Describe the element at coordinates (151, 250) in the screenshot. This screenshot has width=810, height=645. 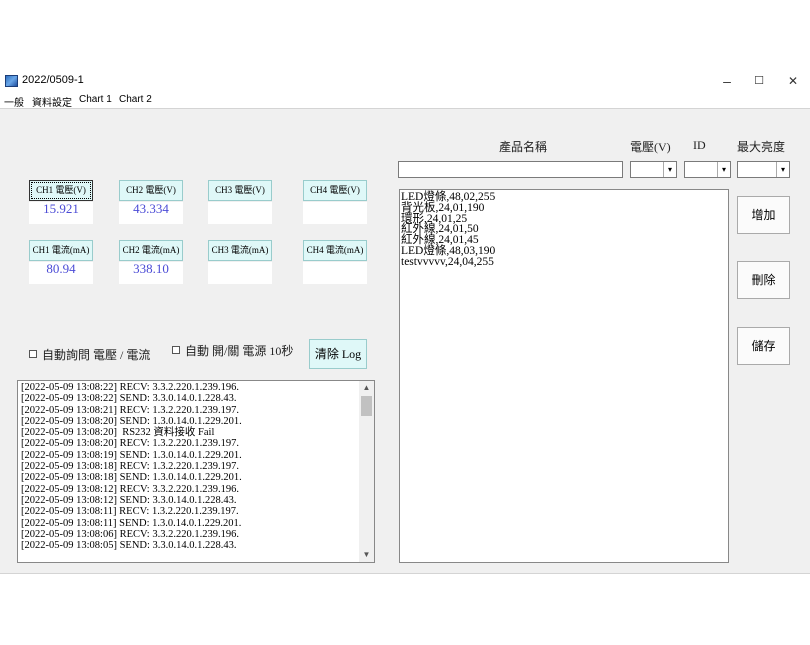
I see `ch2-current-button: CH2 電流(mA)` at that location.